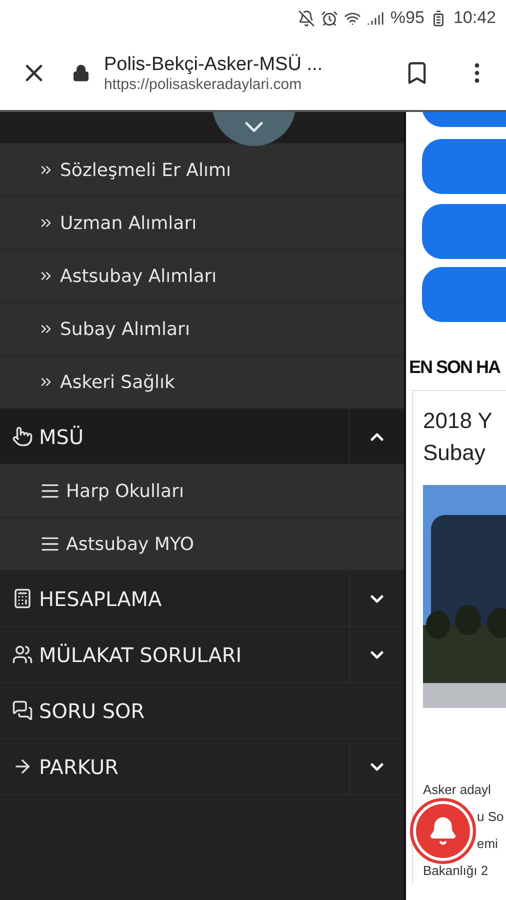  What do you see at coordinates (22, 436) in the screenshot?
I see `pointing-hand-icon` at bounding box center [22, 436].